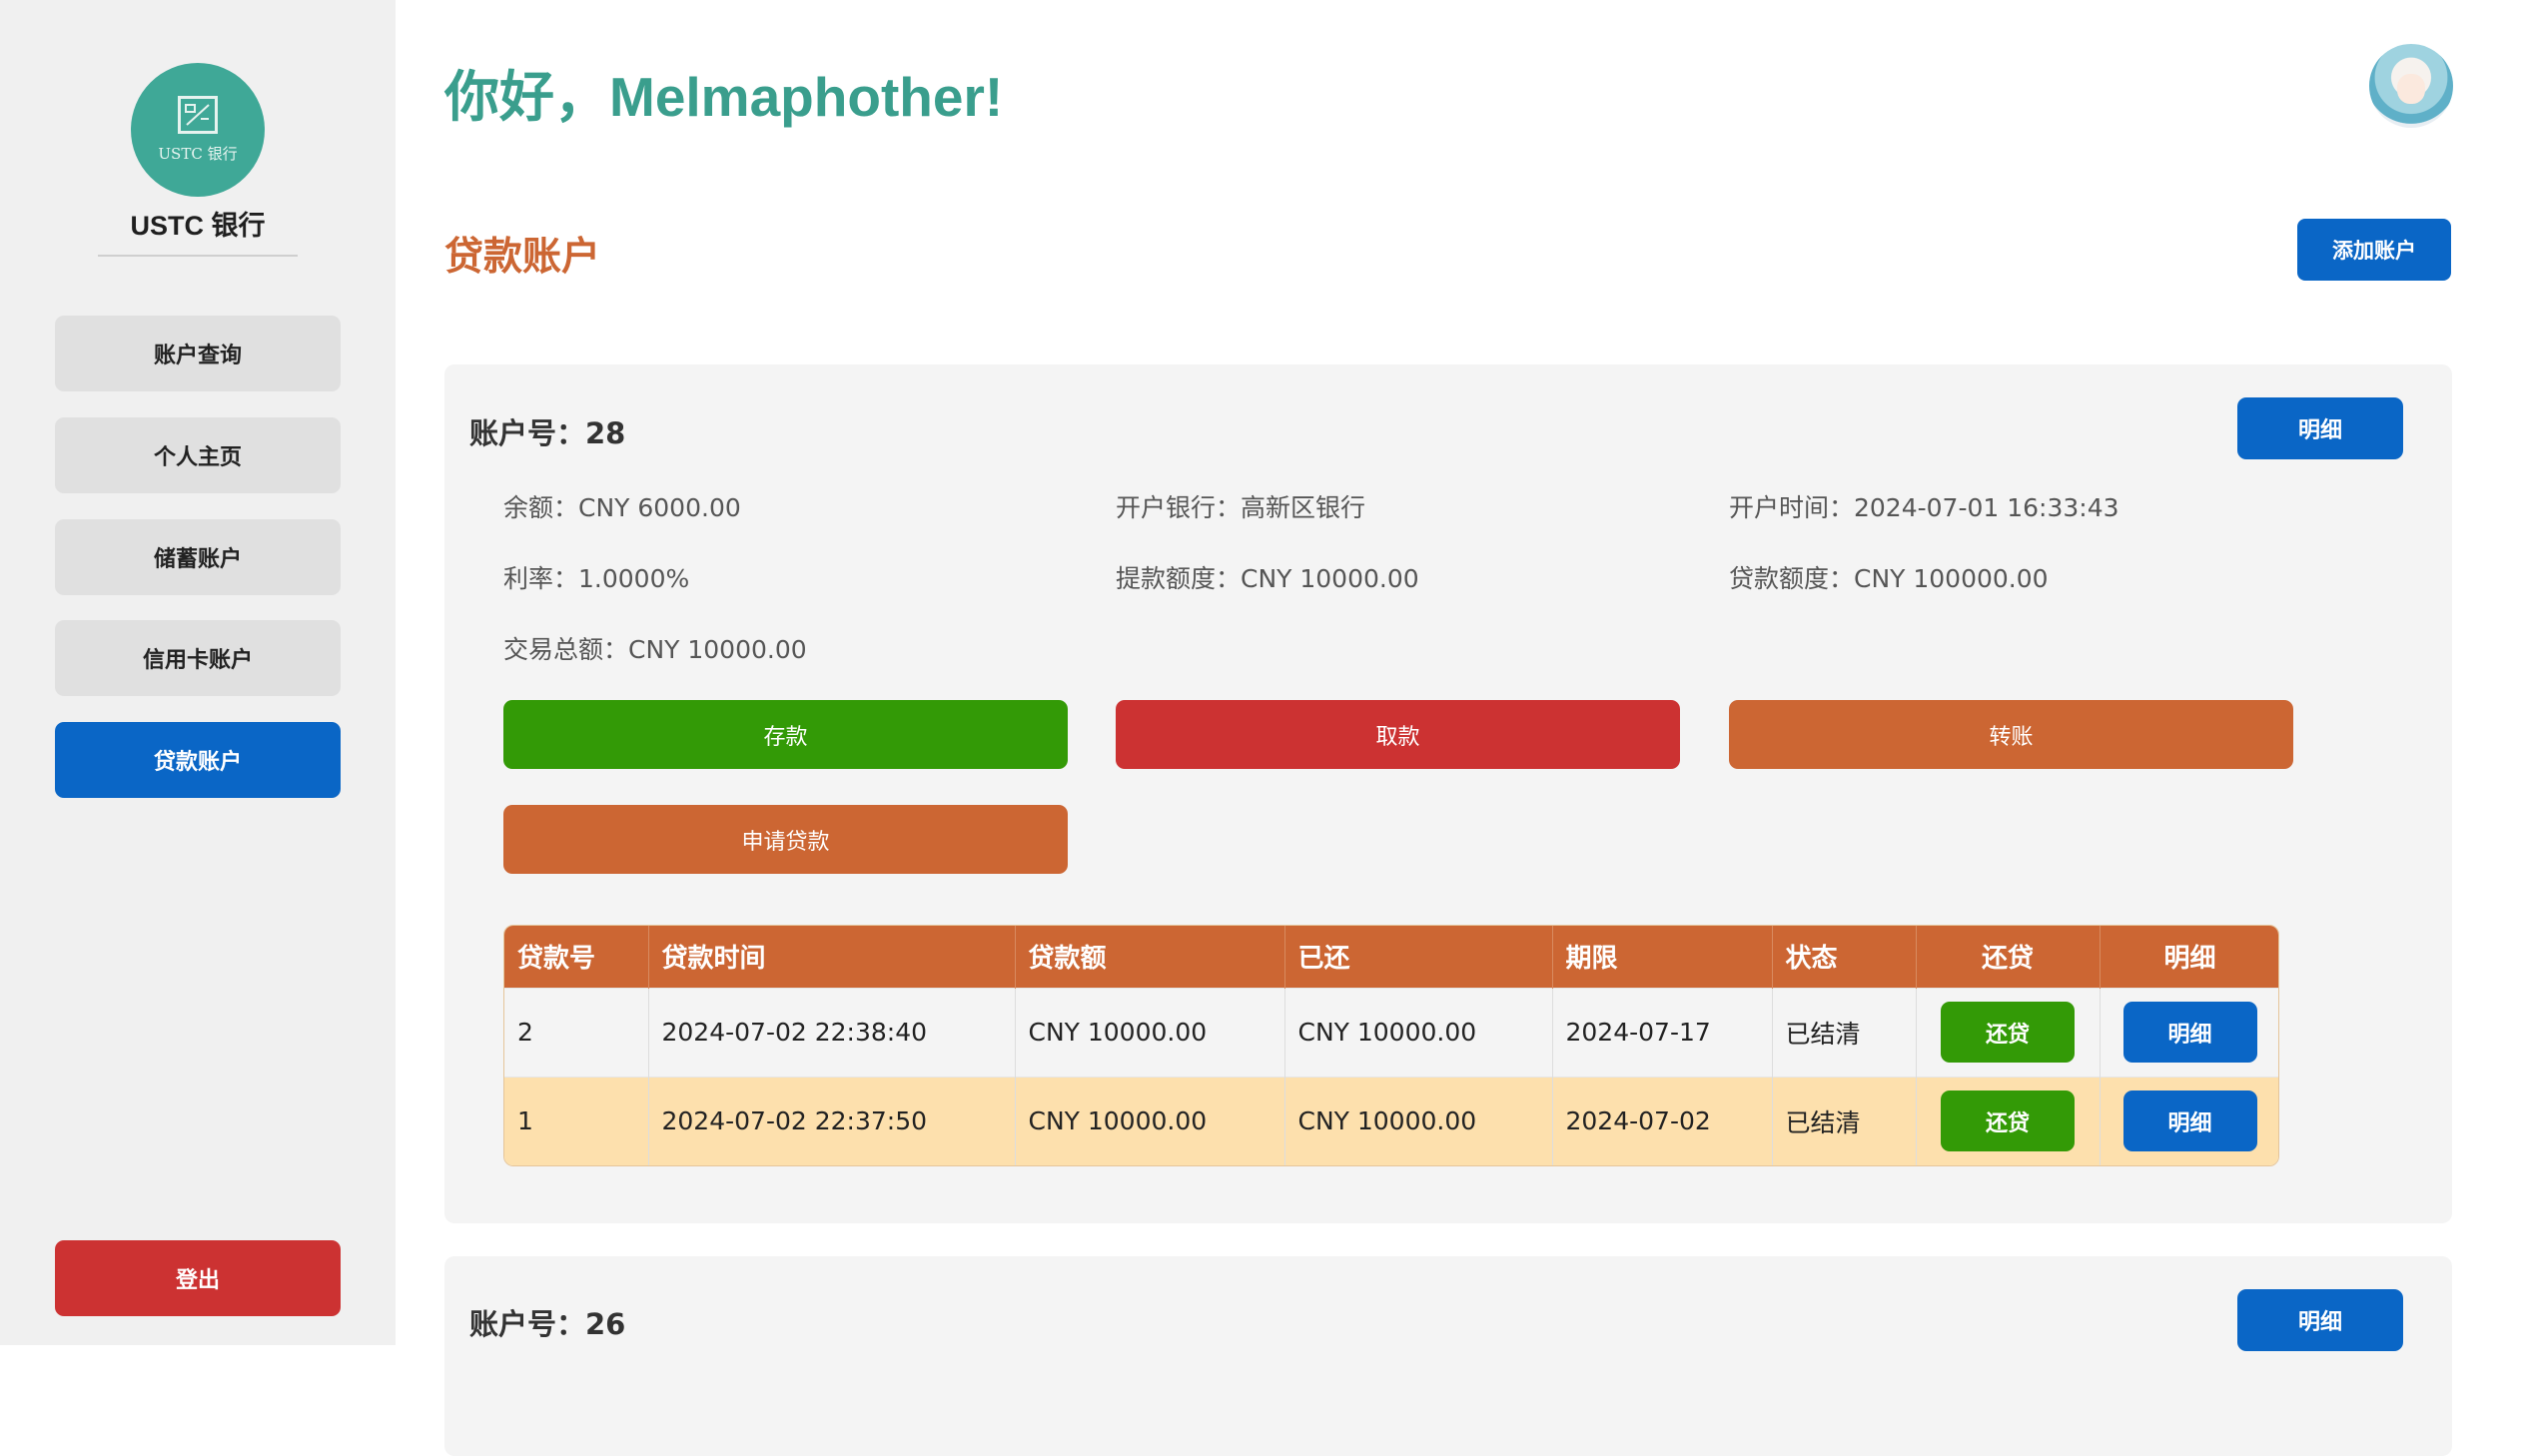  I want to click on info-balance: 余额：CNY 6000.00, so click(622, 507).